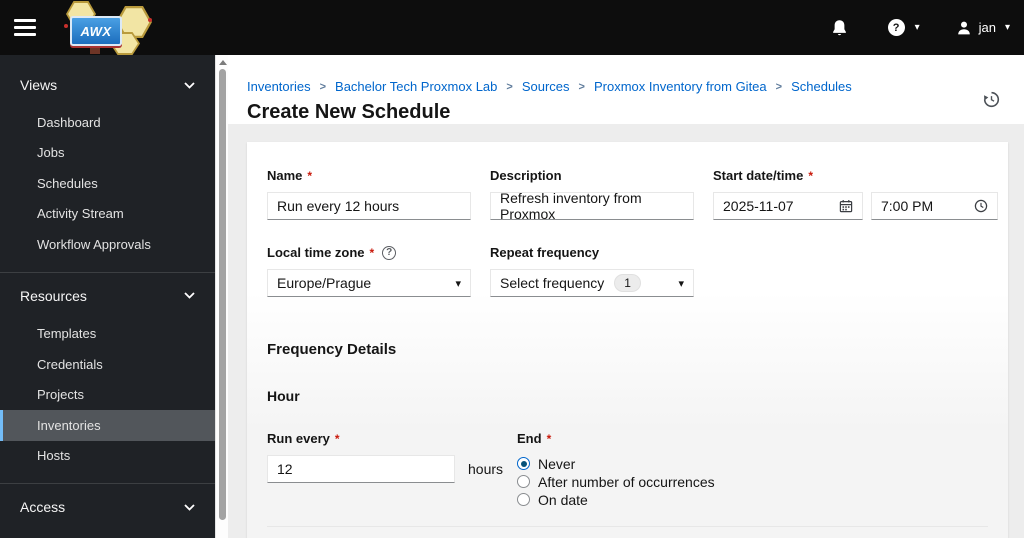  What do you see at coordinates (107, 122) in the screenshot?
I see `sidebar-item-dashboard: Dashboard` at bounding box center [107, 122].